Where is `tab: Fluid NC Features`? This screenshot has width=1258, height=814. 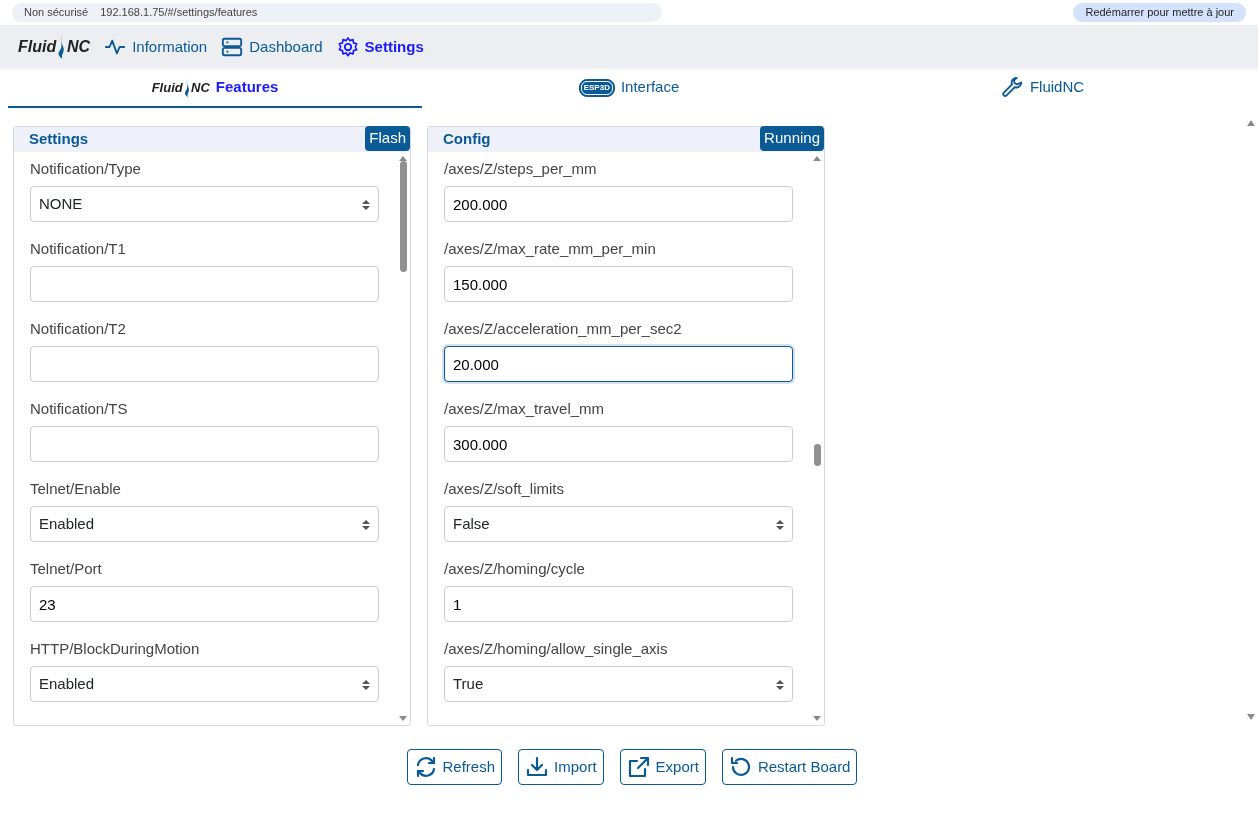
tab: Fluid NC Features is located at coordinates (215, 88).